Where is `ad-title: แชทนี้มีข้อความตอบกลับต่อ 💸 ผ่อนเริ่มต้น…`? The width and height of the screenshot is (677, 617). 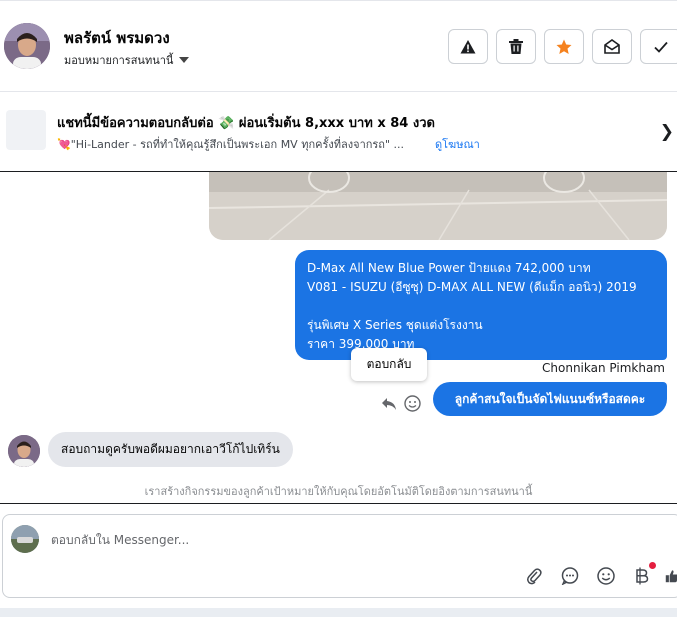 ad-title: แชทนี้มีข้อความตอบกลับต่อ 💸 ผ่อนเริ่มต้น… is located at coordinates (246, 123).